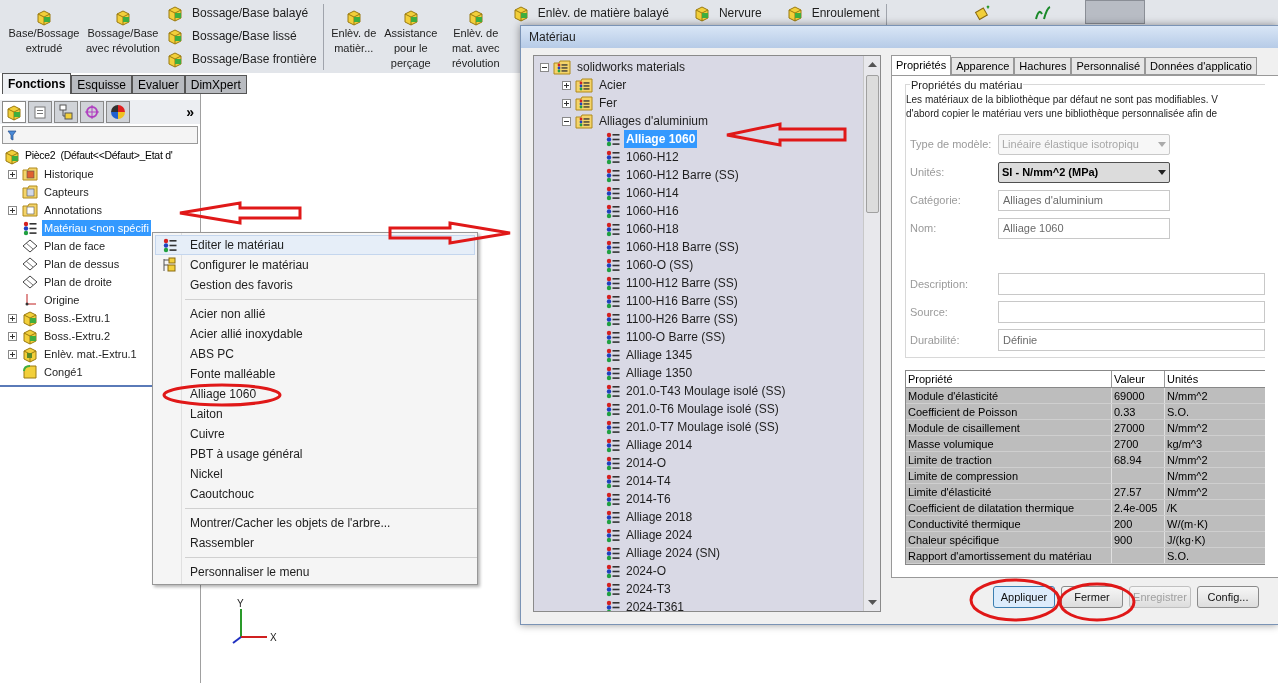 This screenshot has height=683, width=1278. I want to click on configuration-tab, so click(66, 112).